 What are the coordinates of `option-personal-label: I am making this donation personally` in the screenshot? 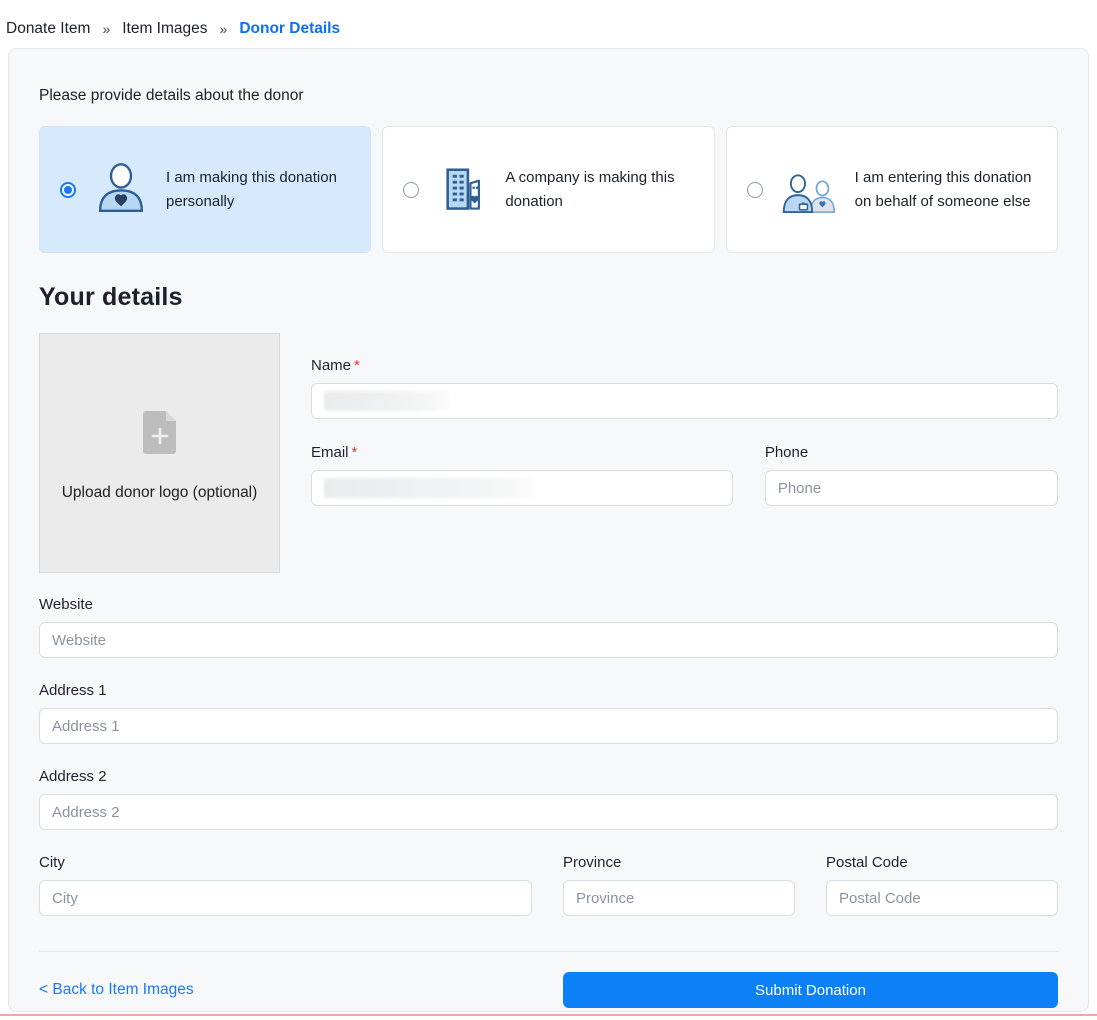 It's located at (251, 189).